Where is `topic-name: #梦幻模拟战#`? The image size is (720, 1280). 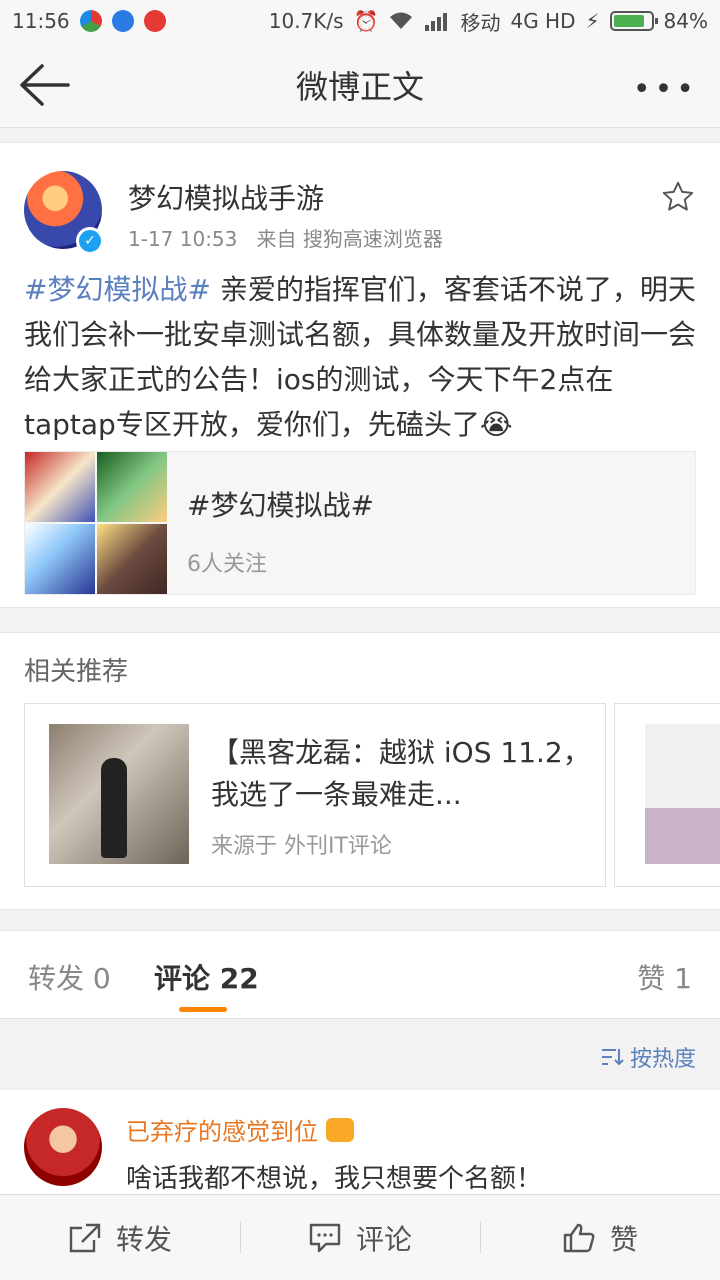 topic-name: #梦幻模拟战# is located at coordinates (280, 505).